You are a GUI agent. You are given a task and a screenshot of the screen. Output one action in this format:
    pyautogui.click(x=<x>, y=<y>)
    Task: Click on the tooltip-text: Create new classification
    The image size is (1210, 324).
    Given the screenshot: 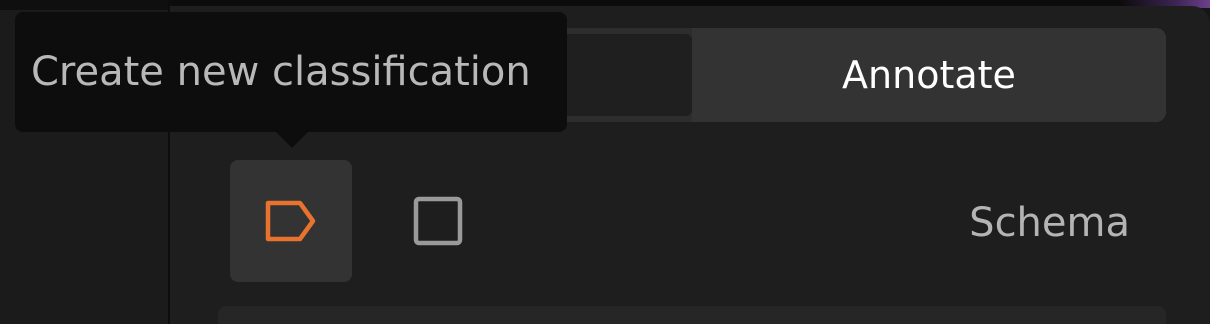 What is the action you would take?
    pyautogui.click(x=281, y=72)
    